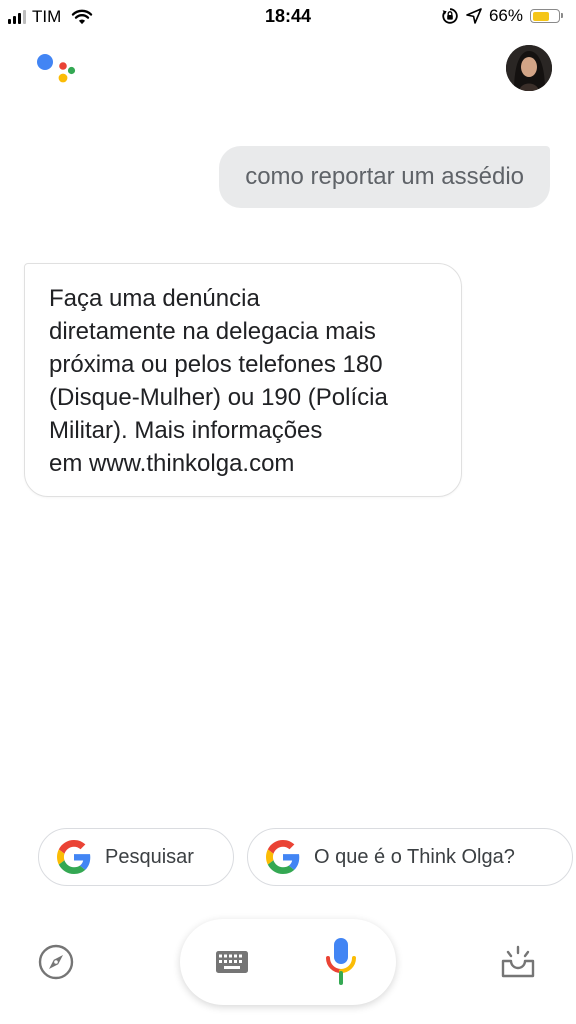 The width and height of the screenshot is (576, 1024). I want to click on battery-icon, so click(546, 16).